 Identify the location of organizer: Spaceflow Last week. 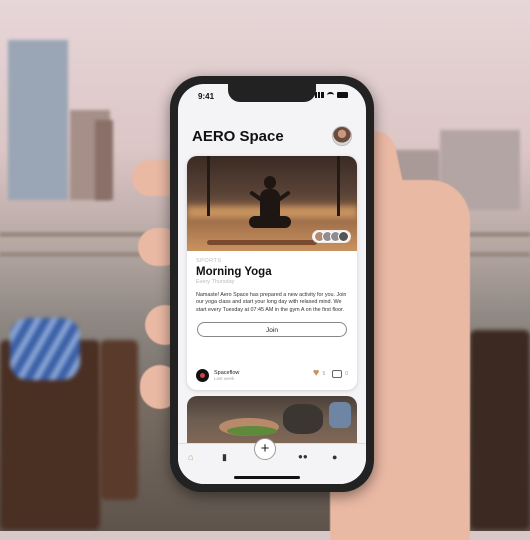
(217, 375).